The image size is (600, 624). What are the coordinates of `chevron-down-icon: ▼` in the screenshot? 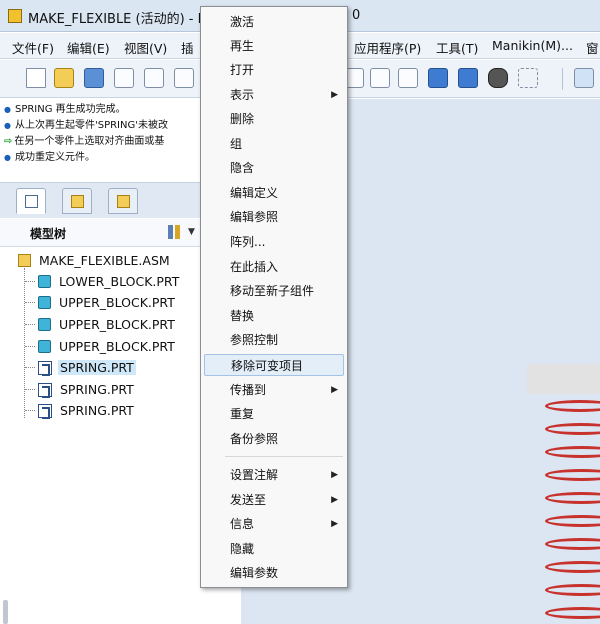 It's located at (191, 232).